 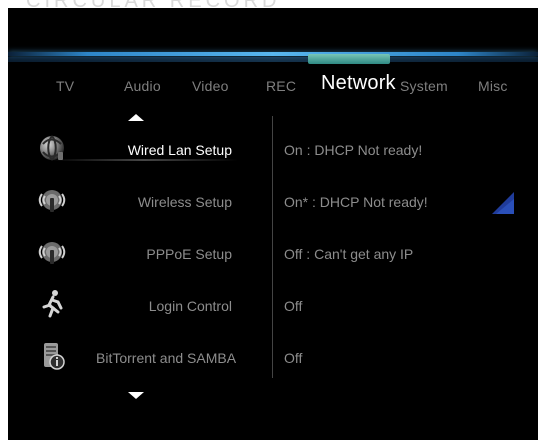 I want to click on tab-bar-underglow, so click(x=273, y=59).